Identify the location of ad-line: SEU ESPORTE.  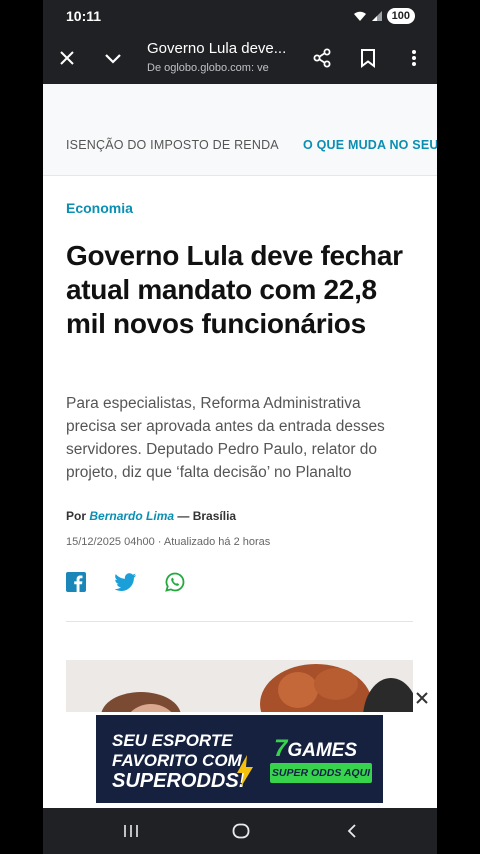
(172, 740).